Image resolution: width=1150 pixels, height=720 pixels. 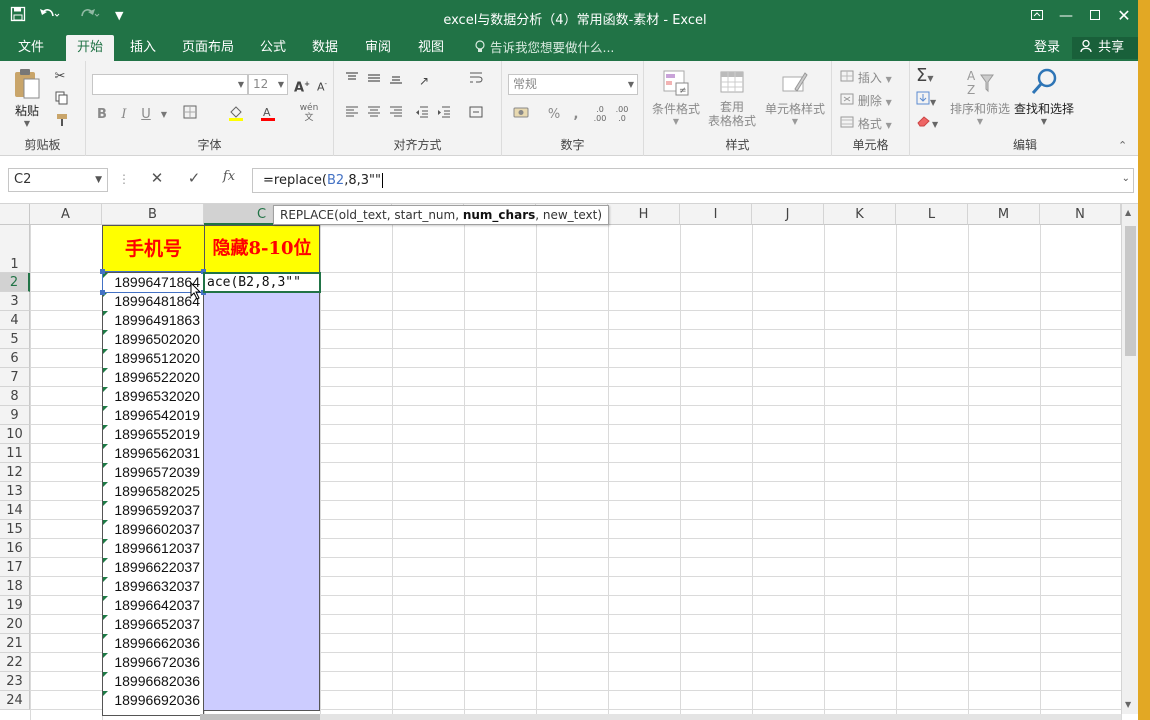 What do you see at coordinates (208, 48) in the screenshot?
I see `tab-page-layout: 页面布局` at bounding box center [208, 48].